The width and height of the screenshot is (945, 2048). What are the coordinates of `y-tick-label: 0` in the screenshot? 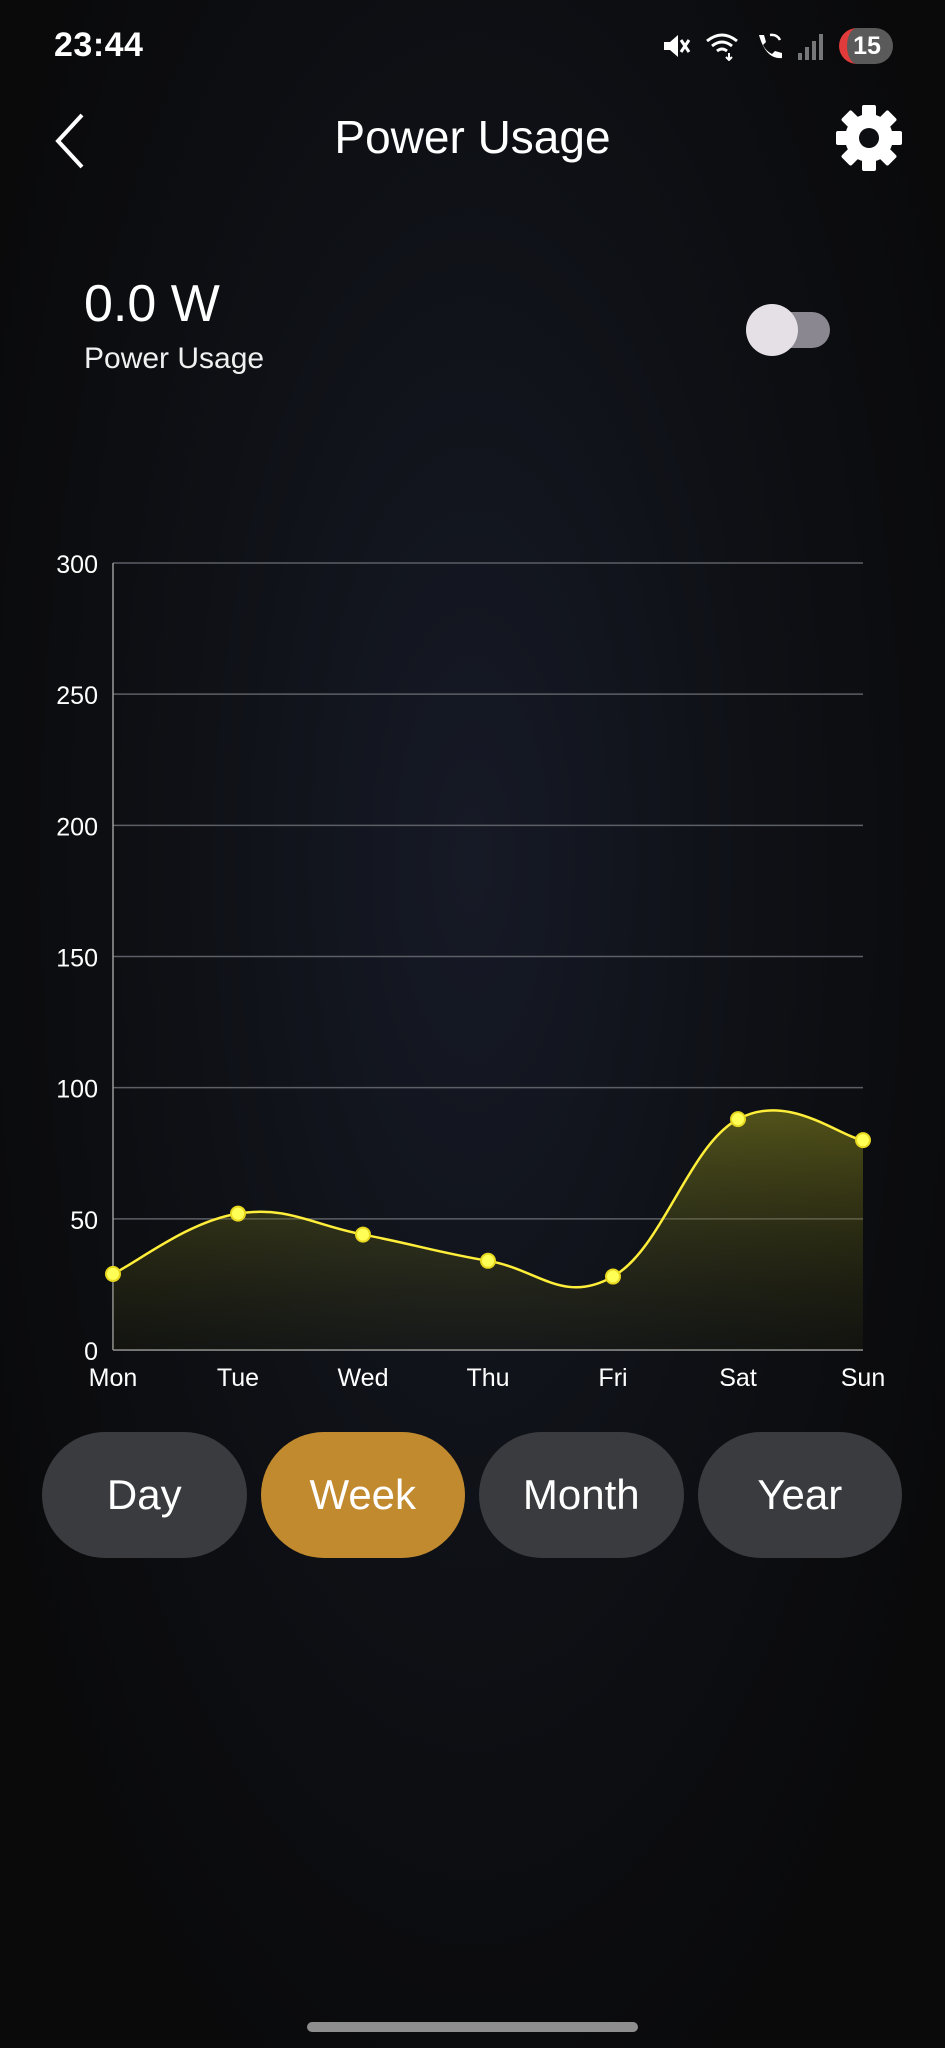 It's located at (91, 1352).